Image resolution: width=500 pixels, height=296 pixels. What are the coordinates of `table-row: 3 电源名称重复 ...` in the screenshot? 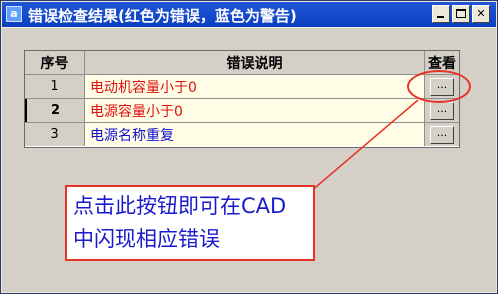 It's located at (242, 135).